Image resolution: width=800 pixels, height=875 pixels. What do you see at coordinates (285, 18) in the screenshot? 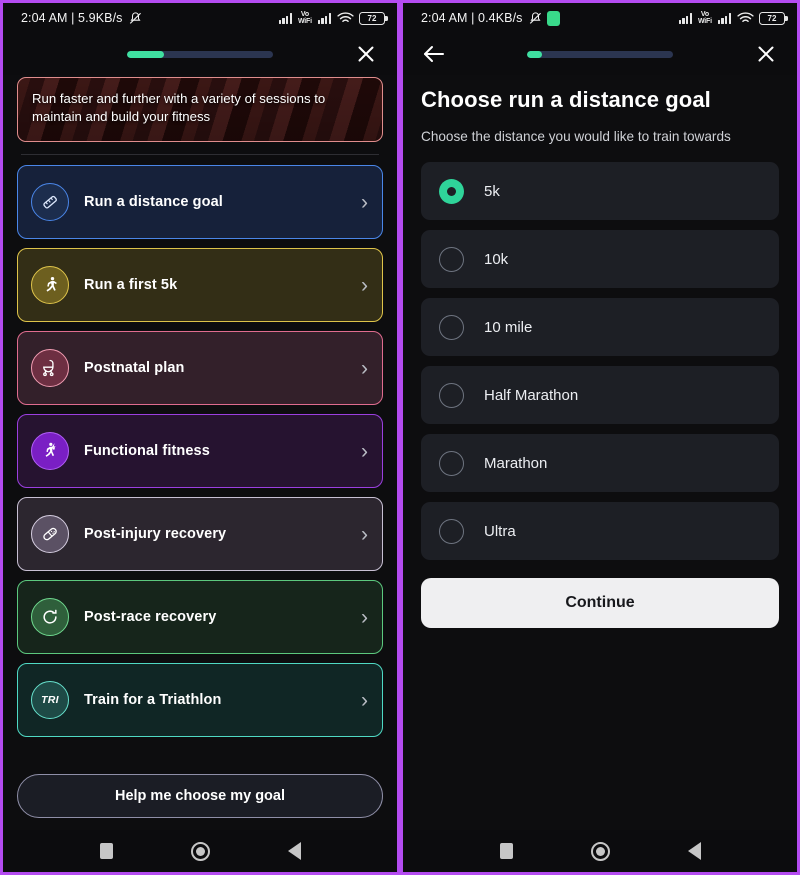
I see `cellular-signal-icon` at bounding box center [285, 18].